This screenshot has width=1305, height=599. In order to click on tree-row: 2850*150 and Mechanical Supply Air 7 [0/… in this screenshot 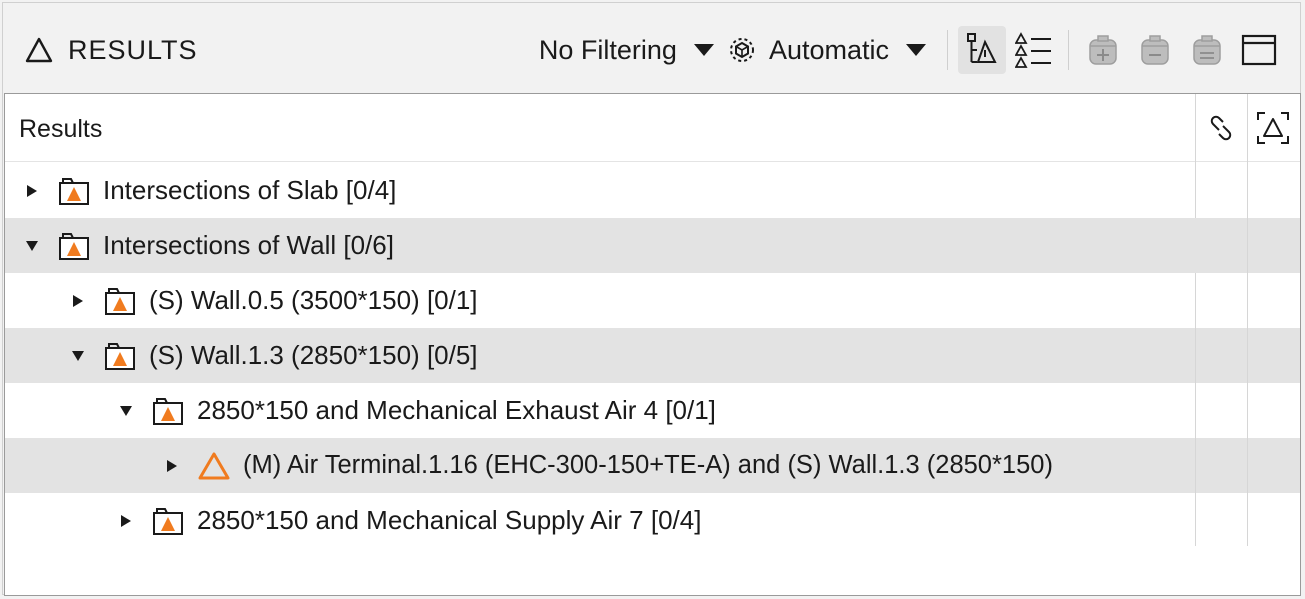, I will do `click(600, 520)`.